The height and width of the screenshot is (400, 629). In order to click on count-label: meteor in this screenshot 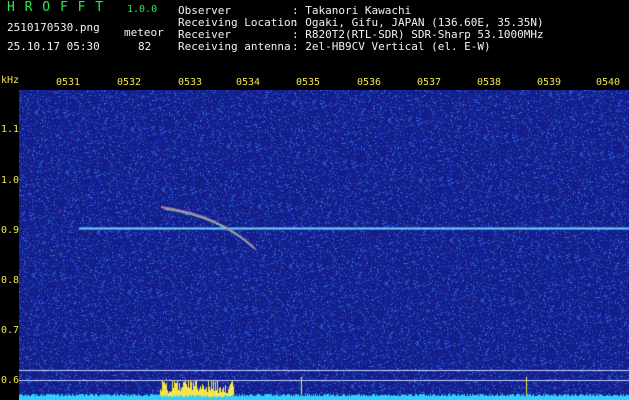, I will do `click(144, 32)`.